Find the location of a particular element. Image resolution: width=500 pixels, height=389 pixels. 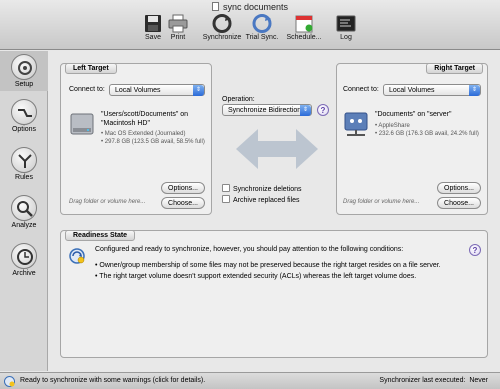

sidebar-item-setup: Setup is located at coordinates (24, 71).